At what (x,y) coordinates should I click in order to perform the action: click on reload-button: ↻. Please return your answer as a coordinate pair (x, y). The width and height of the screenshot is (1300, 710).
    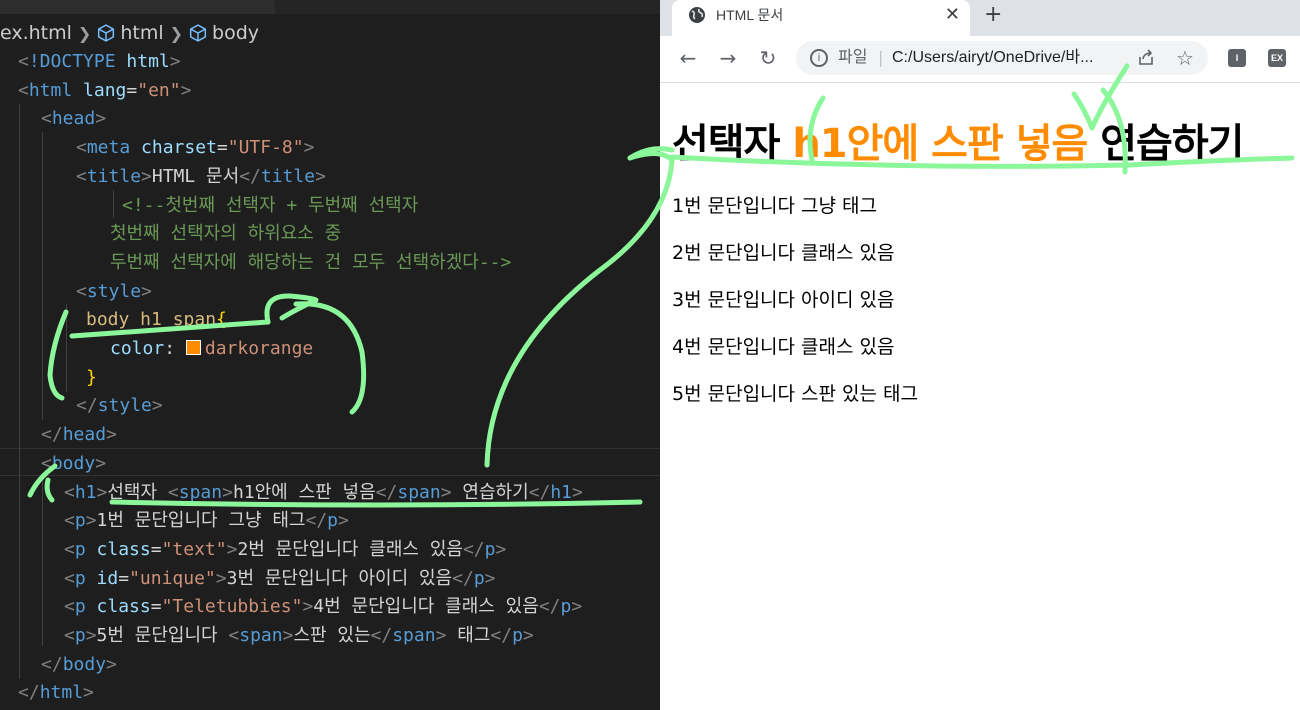
    Looking at the image, I should click on (768, 58).